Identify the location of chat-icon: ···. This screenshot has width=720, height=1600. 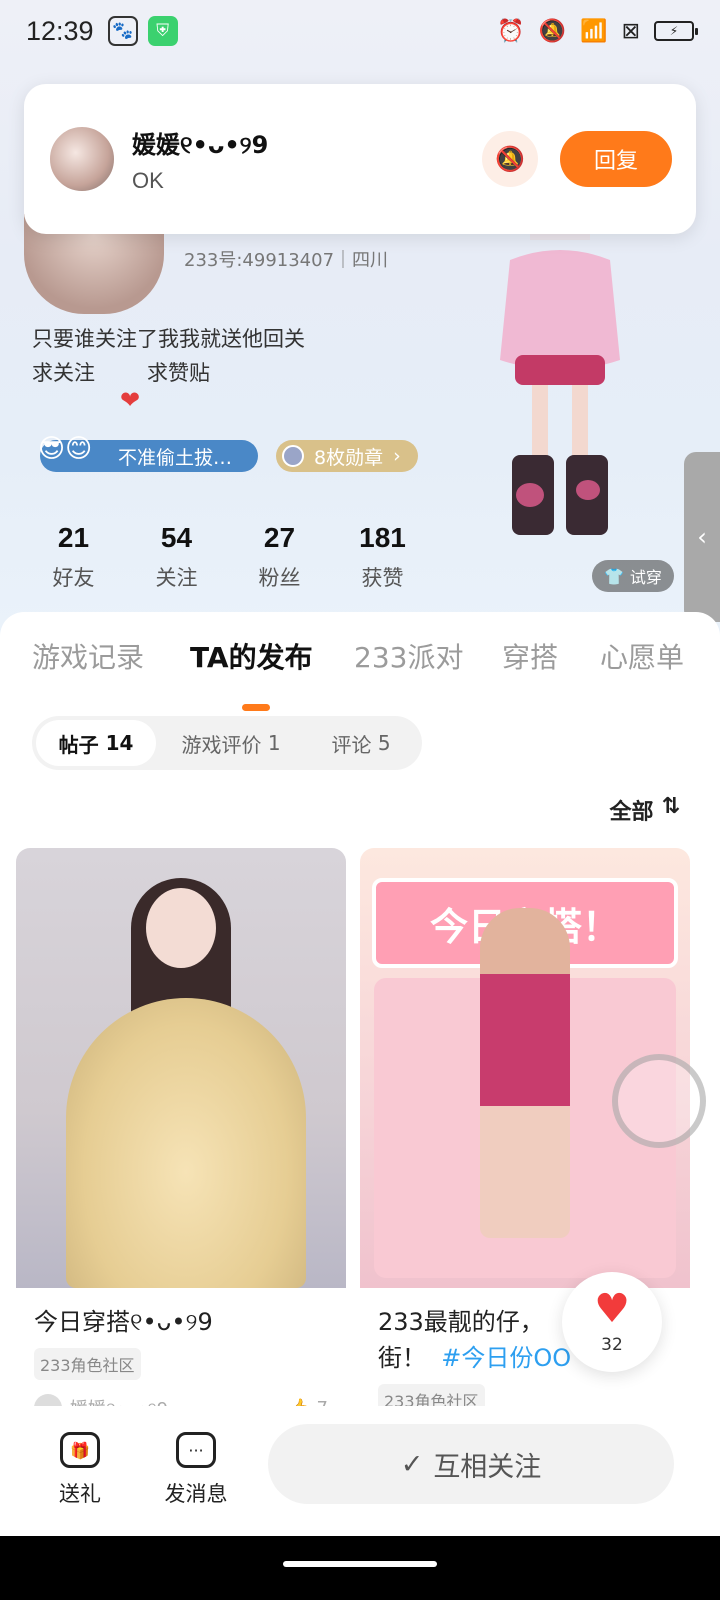
(196, 1450).